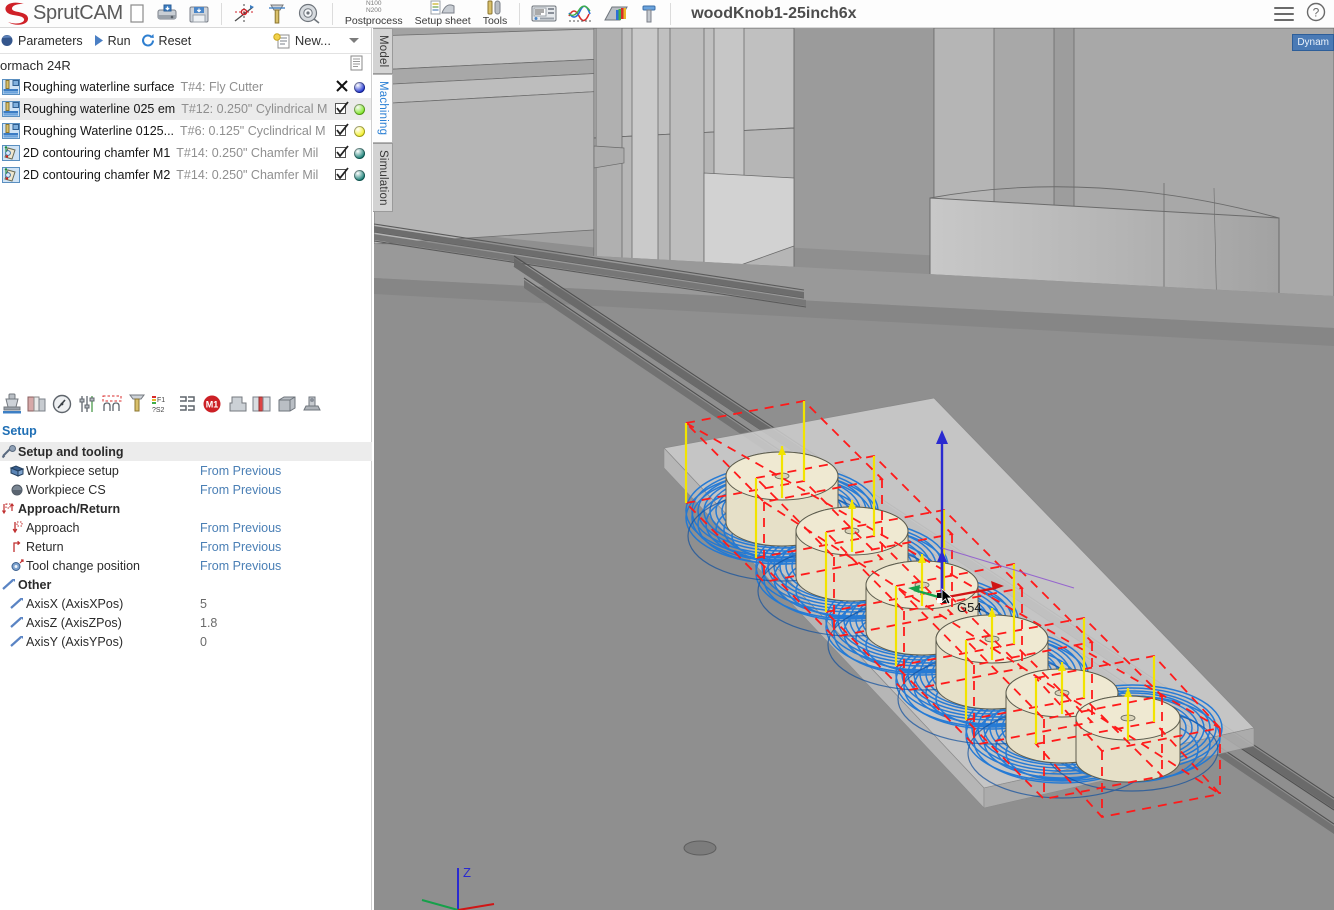 The height and width of the screenshot is (910, 1334). What do you see at coordinates (186, 622) in the screenshot?
I see `setup-property-row: AxisZ (AxisZPos) 1.8` at bounding box center [186, 622].